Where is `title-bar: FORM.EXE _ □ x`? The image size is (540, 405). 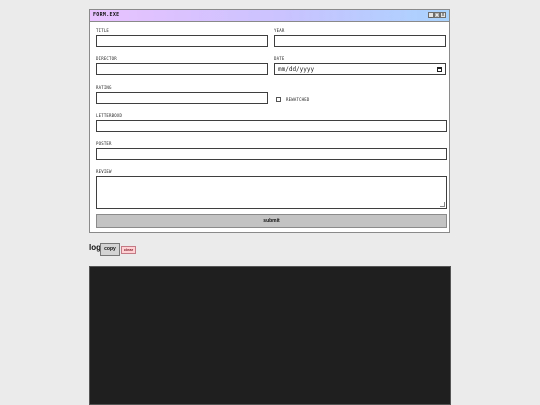 title-bar: FORM.EXE _ □ x is located at coordinates (269, 16).